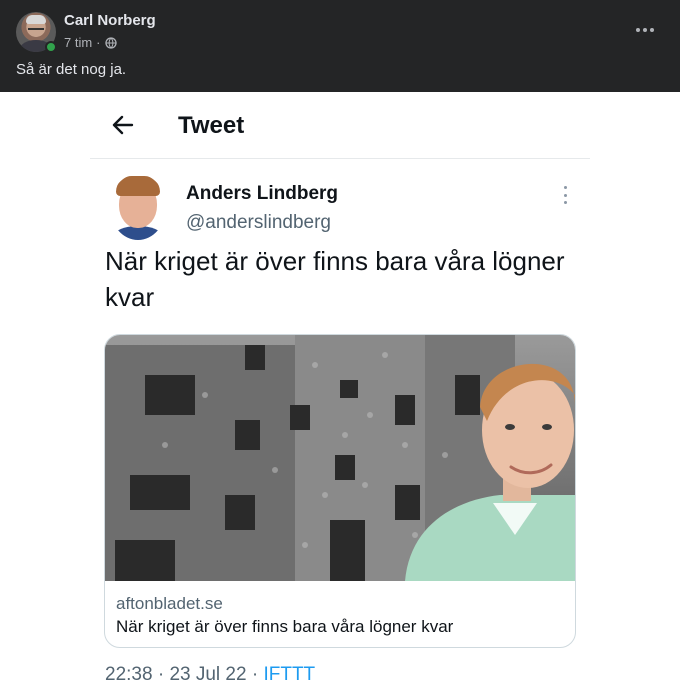  What do you see at coordinates (78, 42) in the screenshot?
I see `post-timestamp: 7 tim` at bounding box center [78, 42].